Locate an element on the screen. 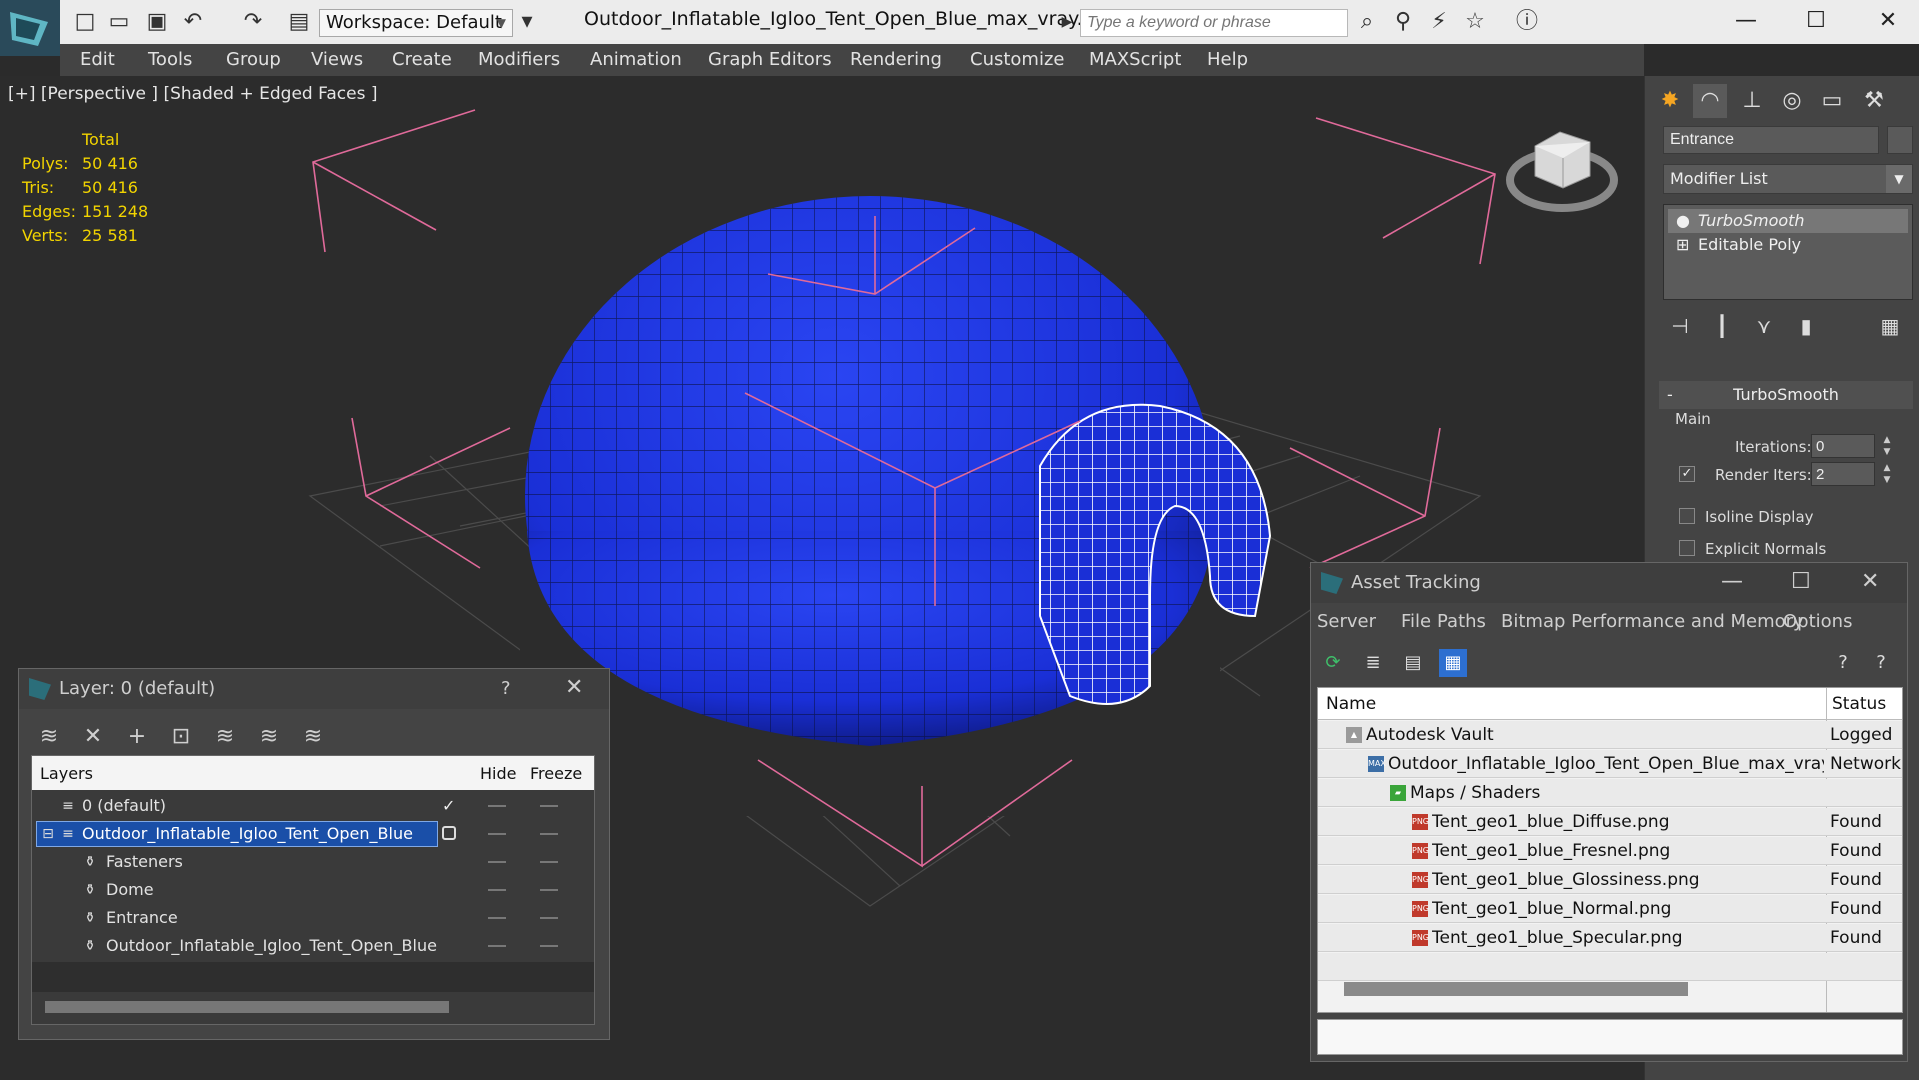  col-layers: Layers is located at coordinates (66, 773).